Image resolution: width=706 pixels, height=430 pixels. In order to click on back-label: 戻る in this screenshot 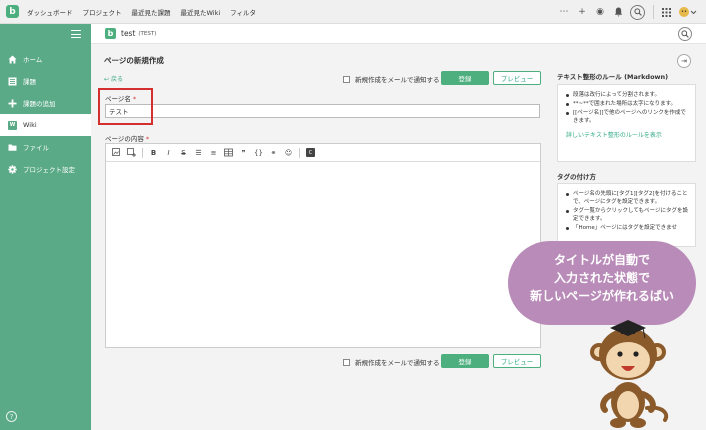, I will do `click(116, 79)`.